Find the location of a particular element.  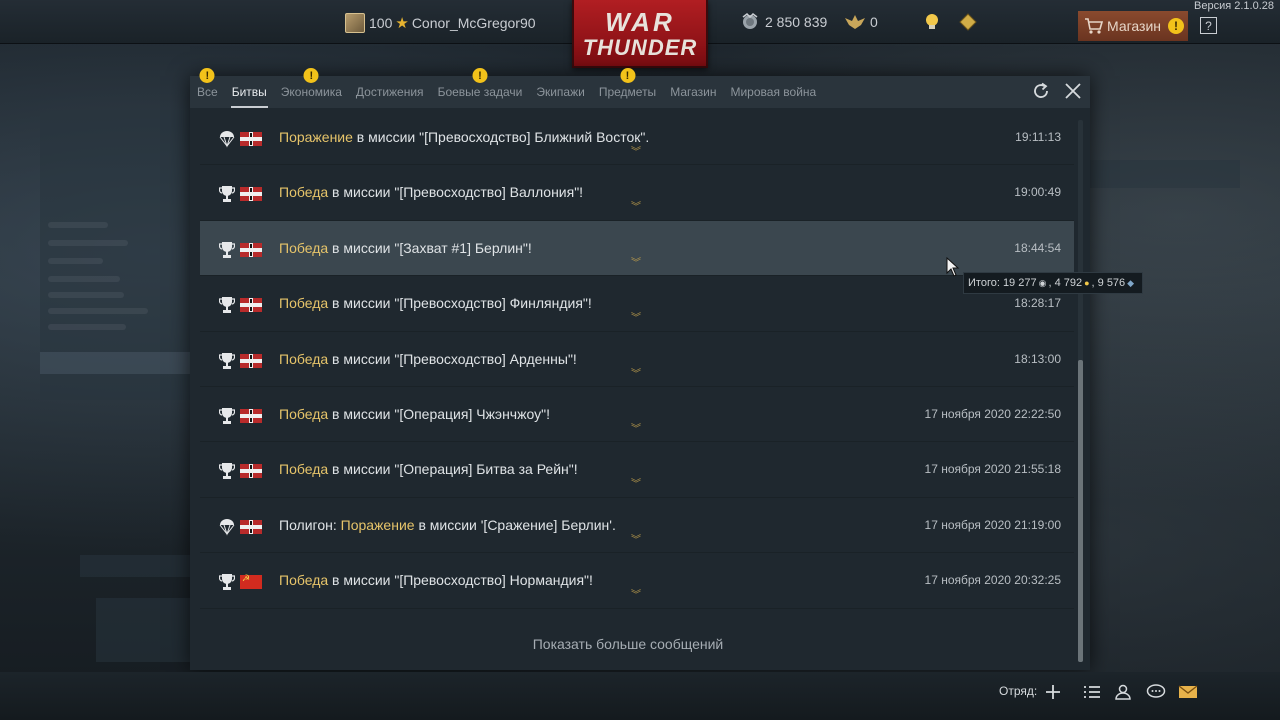

version-label: Версия 2.1.0.28 is located at coordinates (1234, 6).